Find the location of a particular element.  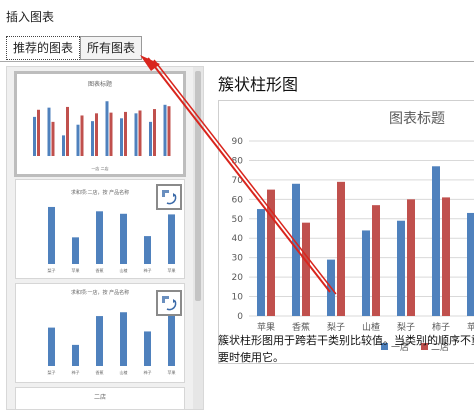

y-tick-label: 30 is located at coordinates (238, 259).